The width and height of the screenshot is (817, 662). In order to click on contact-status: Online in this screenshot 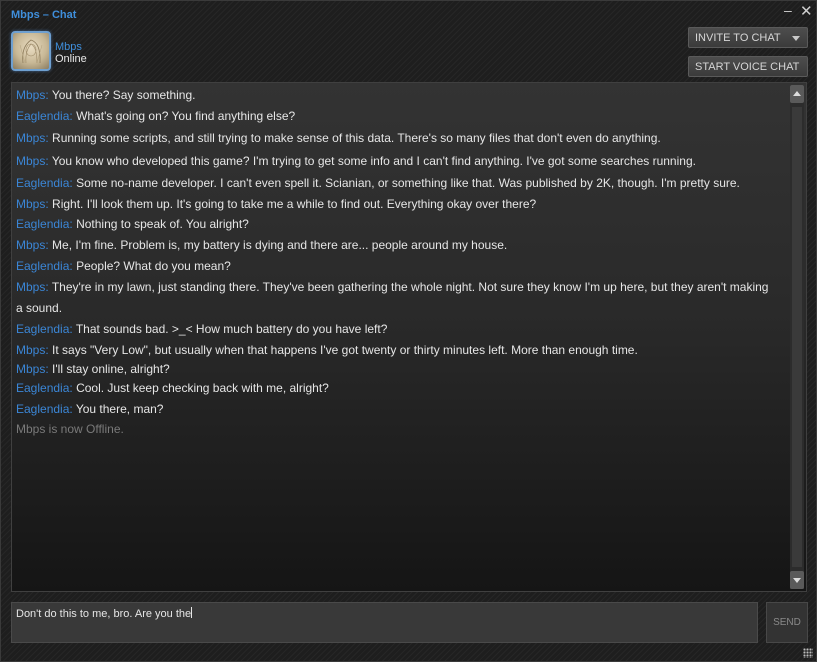, I will do `click(71, 59)`.